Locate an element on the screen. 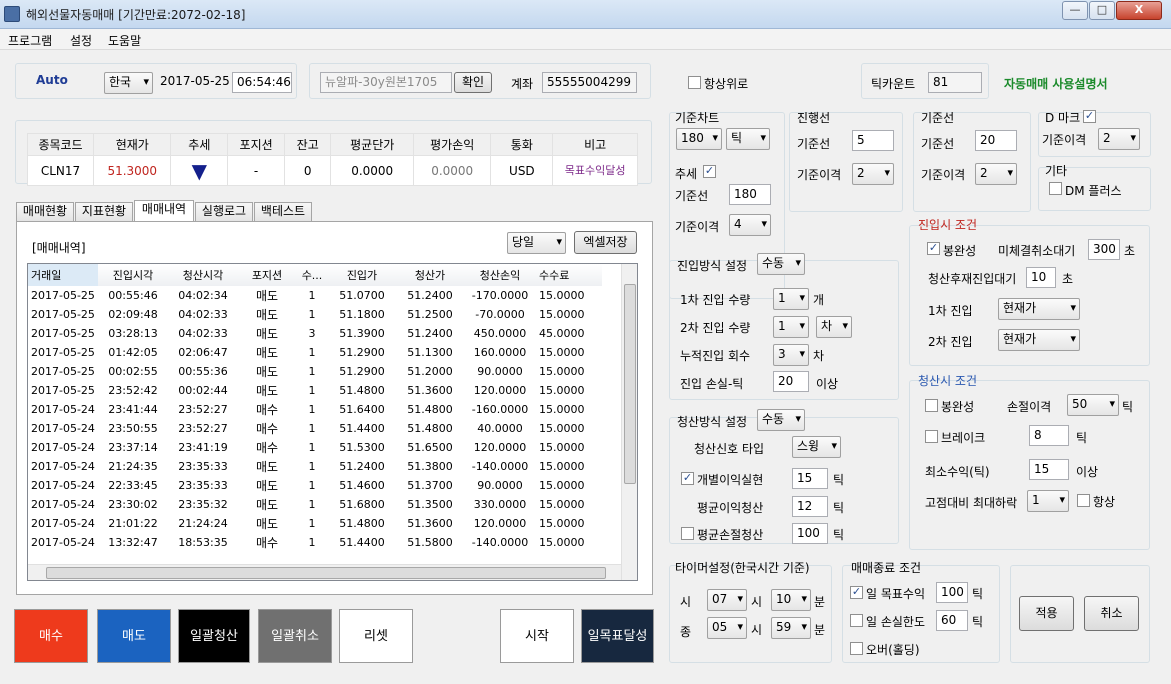 The width and height of the screenshot is (1171, 684). trend-base-input: 180 is located at coordinates (750, 194).